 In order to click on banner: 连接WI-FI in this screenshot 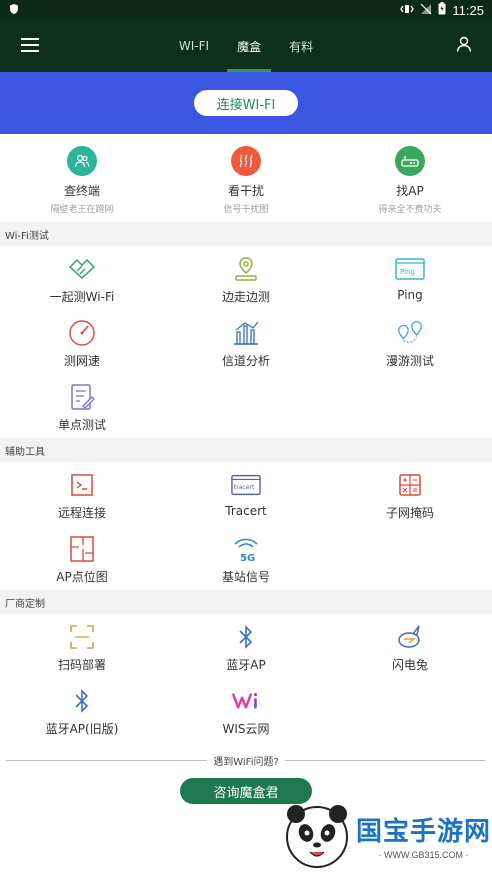, I will do `click(246, 103)`.